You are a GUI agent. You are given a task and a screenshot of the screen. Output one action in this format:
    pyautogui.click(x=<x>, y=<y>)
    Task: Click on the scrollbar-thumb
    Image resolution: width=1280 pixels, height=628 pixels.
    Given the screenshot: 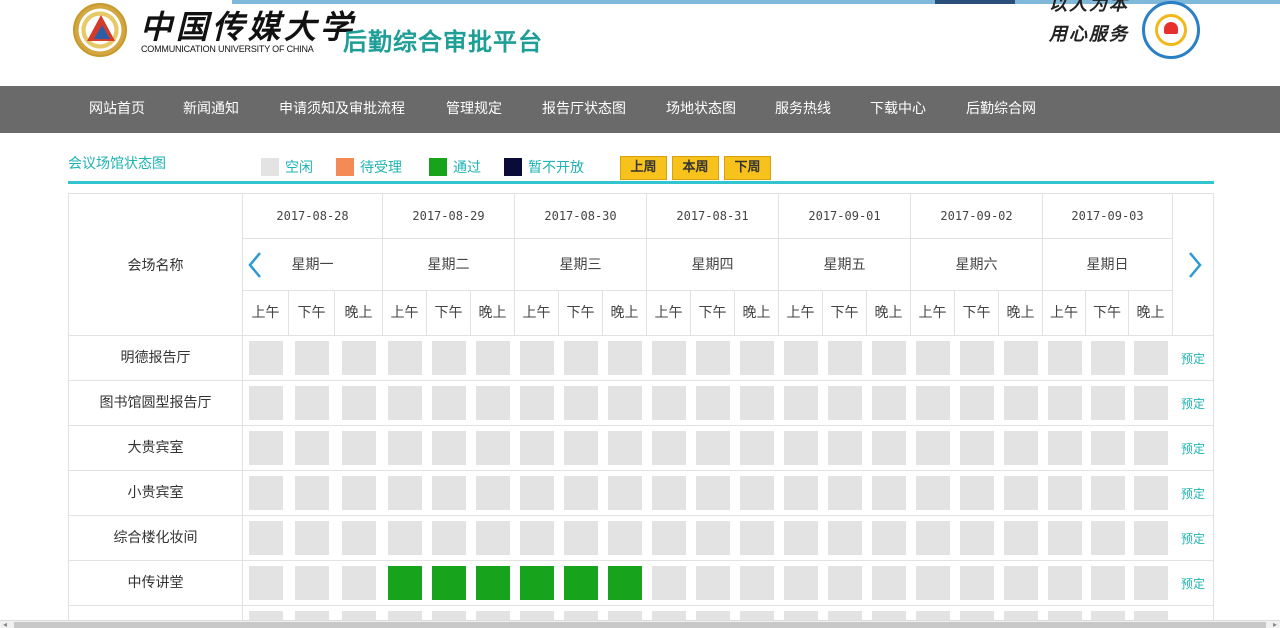 What is the action you would take?
    pyautogui.click(x=640, y=625)
    